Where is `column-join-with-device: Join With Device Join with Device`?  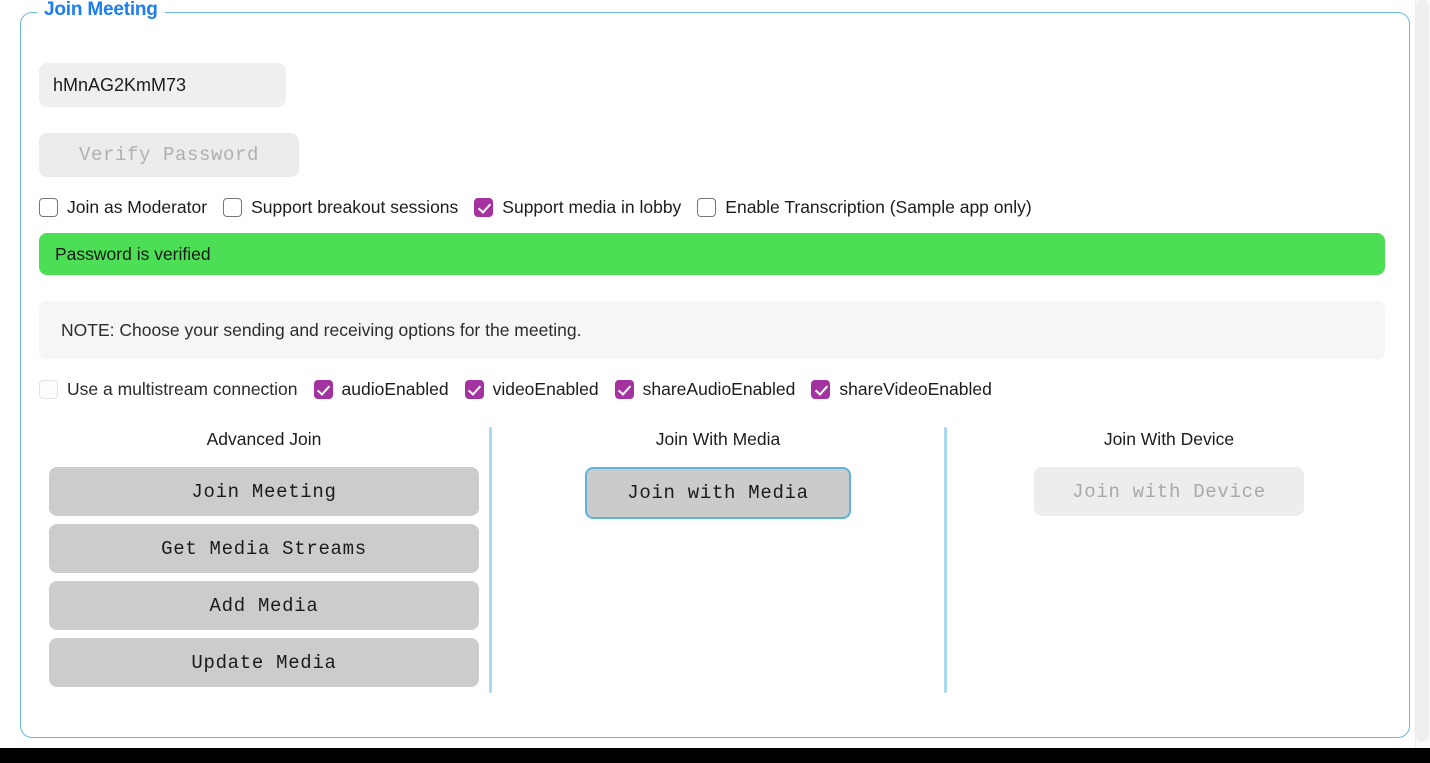
column-join-with-device: Join With Device Join with Device is located at coordinates (1169, 560).